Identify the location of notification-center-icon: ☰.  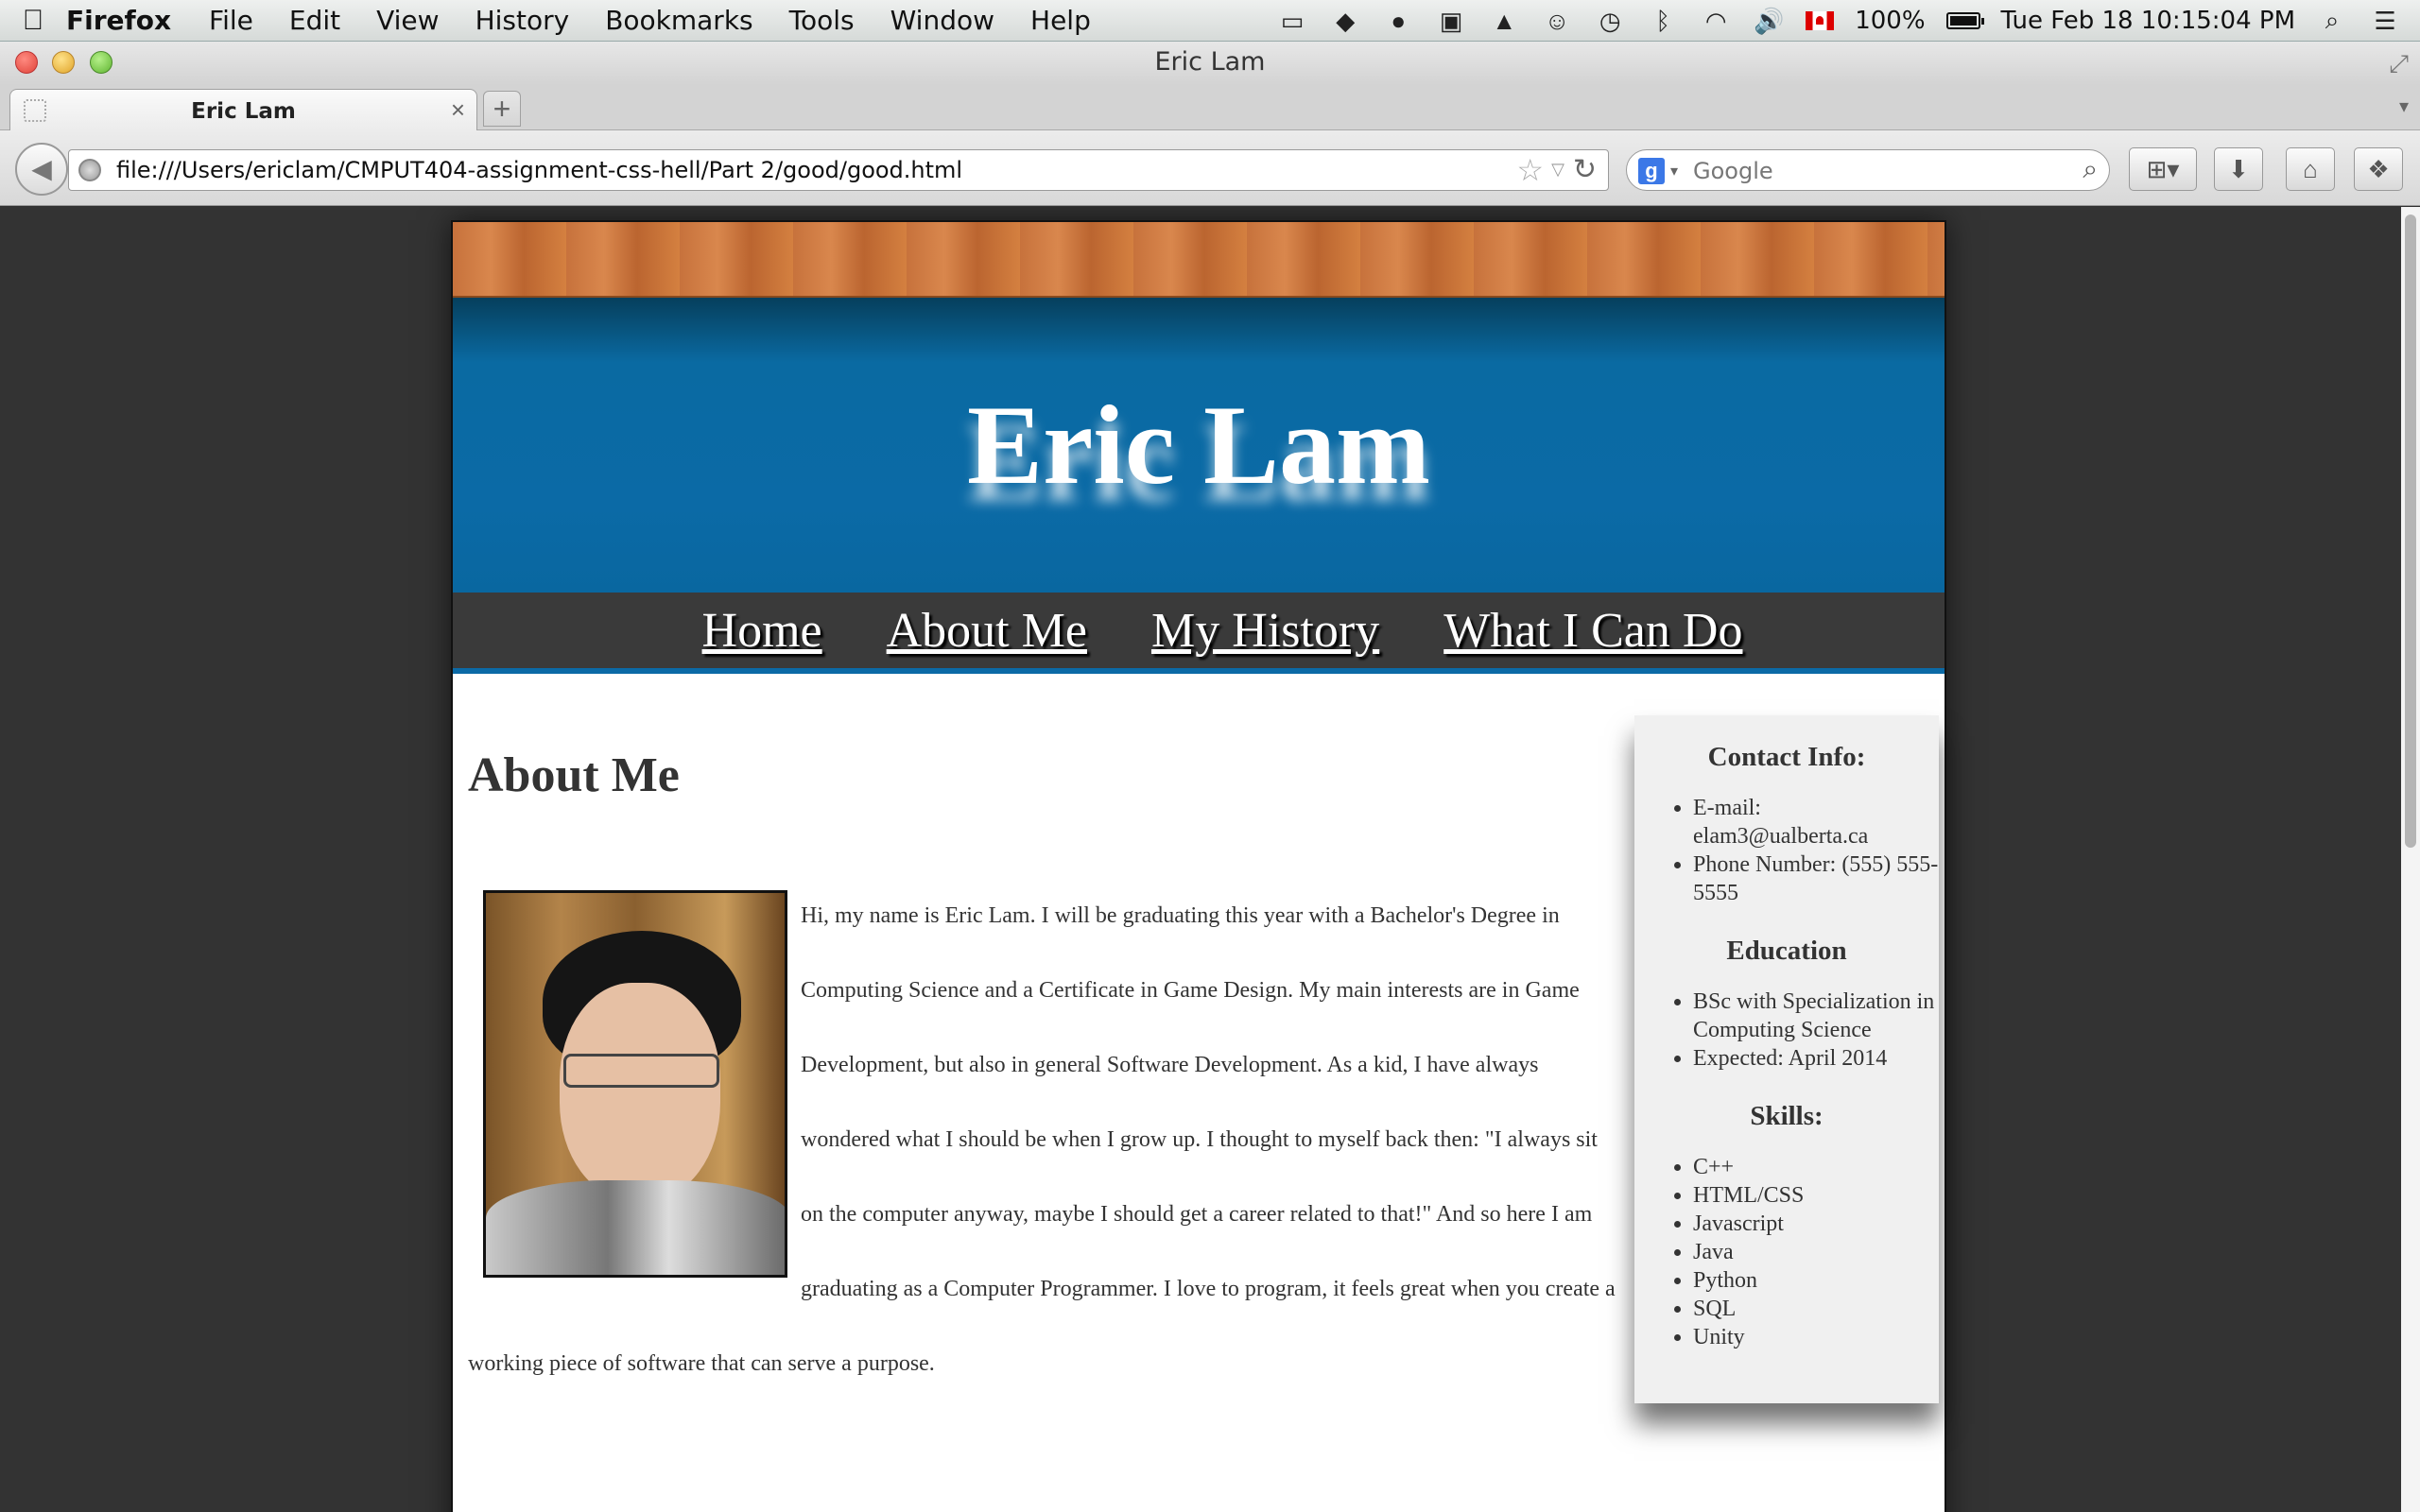
(2385, 21).